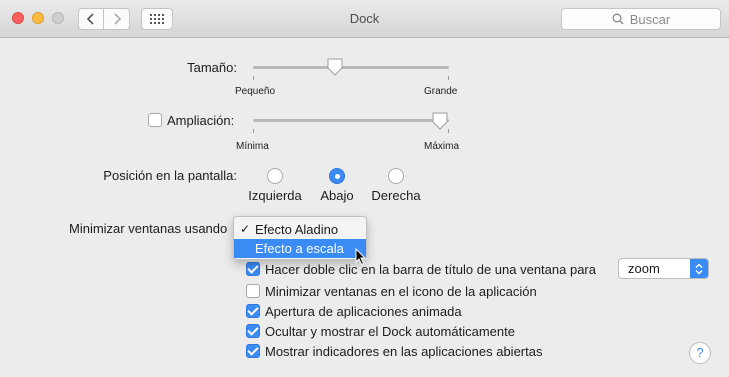 This screenshot has height=377, width=729. Describe the element at coordinates (700, 353) in the screenshot. I see `help-button: ?` at that location.